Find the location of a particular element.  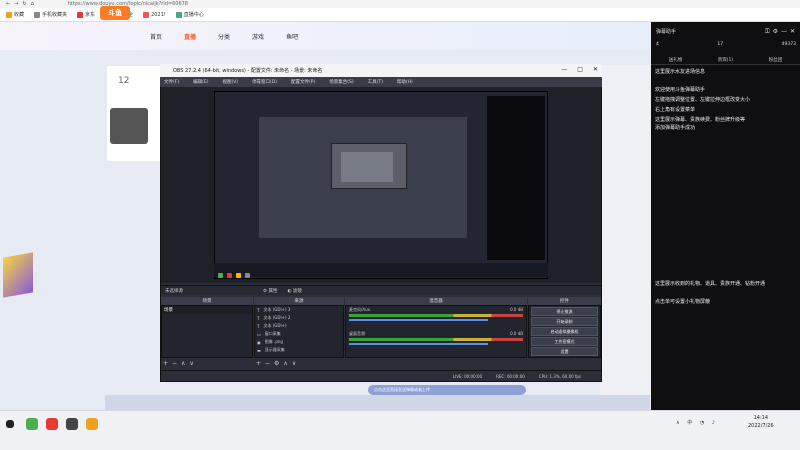

bookmark-item: 直播中心 is located at coordinates (189, 14).